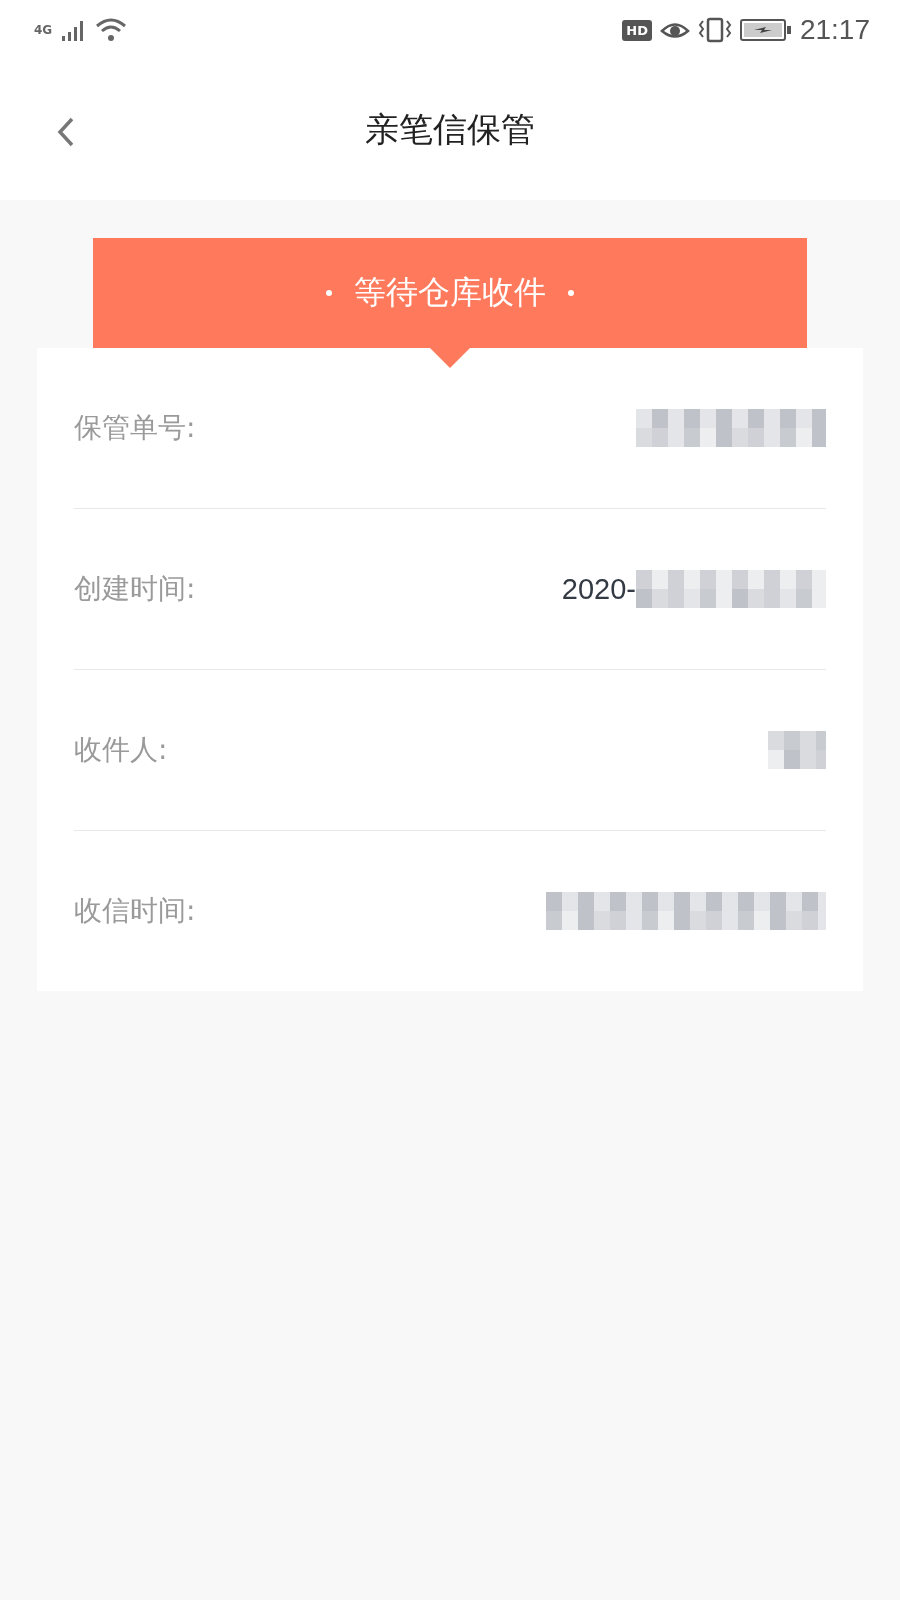 The image size is (900, 1600). Describe the element at coordinates (135, 589) in the screenshot. I see `field-label: 创建时间:` at that location.